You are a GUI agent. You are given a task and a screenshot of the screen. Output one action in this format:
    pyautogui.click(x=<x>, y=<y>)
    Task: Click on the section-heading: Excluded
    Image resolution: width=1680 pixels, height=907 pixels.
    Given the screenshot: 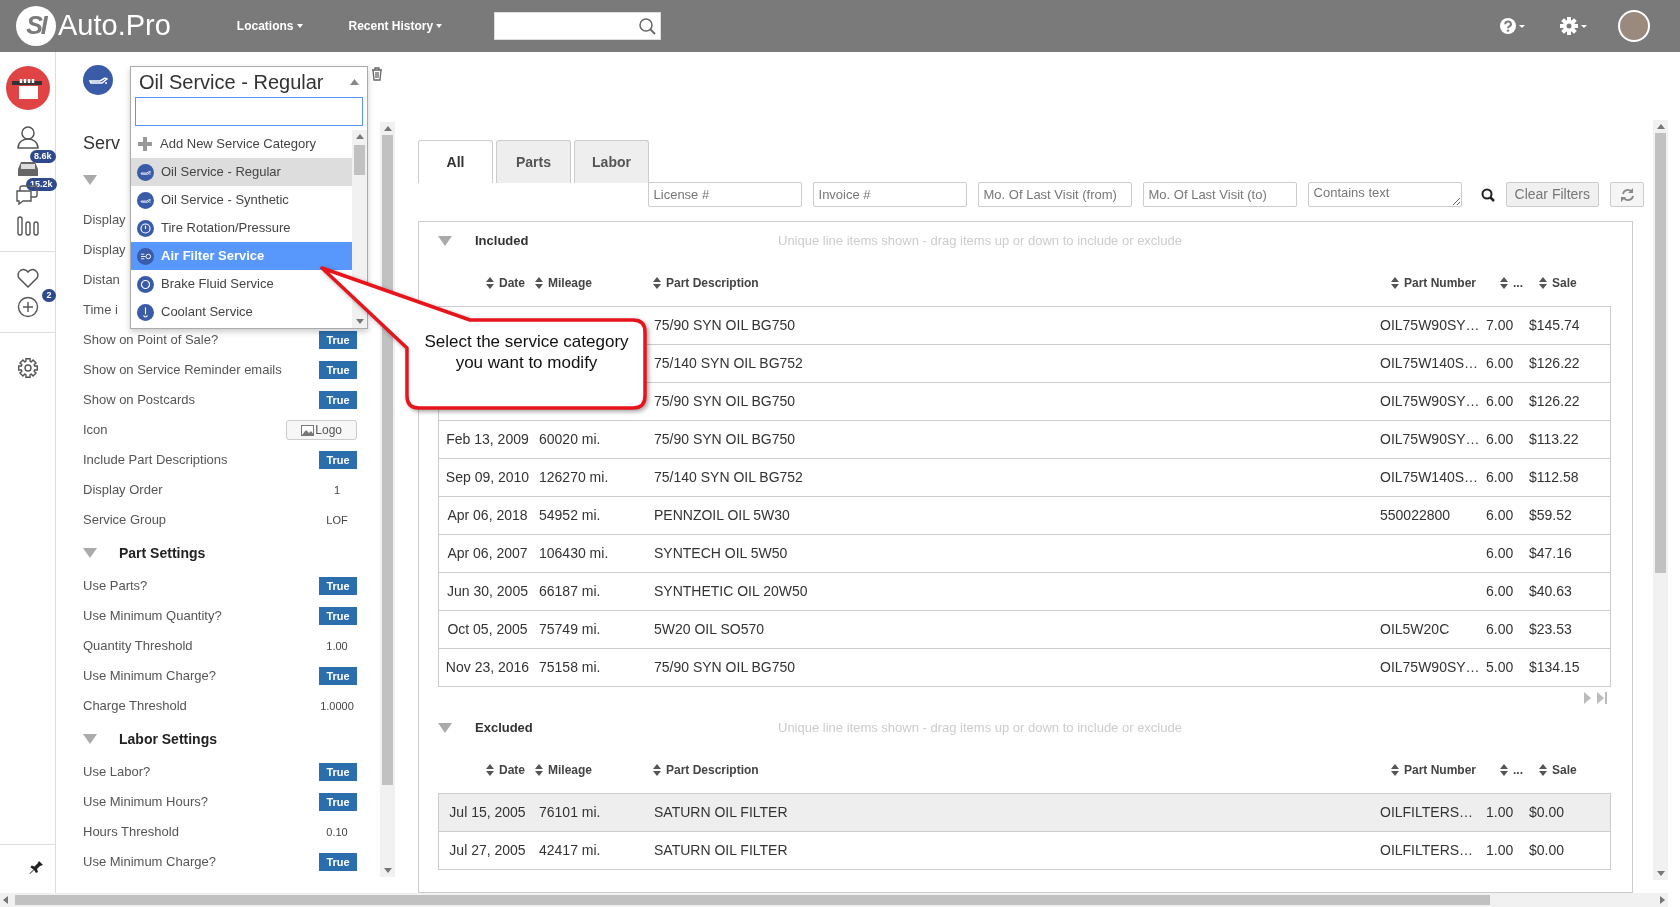 What is the action you would take?
    pyautogui.click(x=504, y=728)
    